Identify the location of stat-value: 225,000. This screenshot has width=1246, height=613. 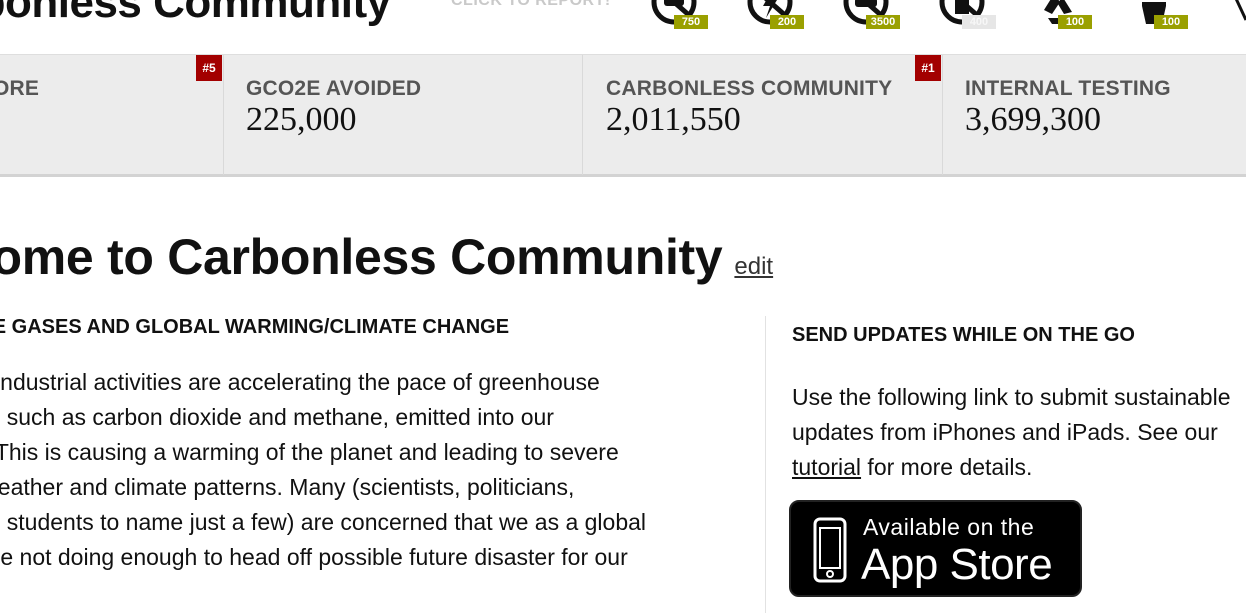
(301, 119).